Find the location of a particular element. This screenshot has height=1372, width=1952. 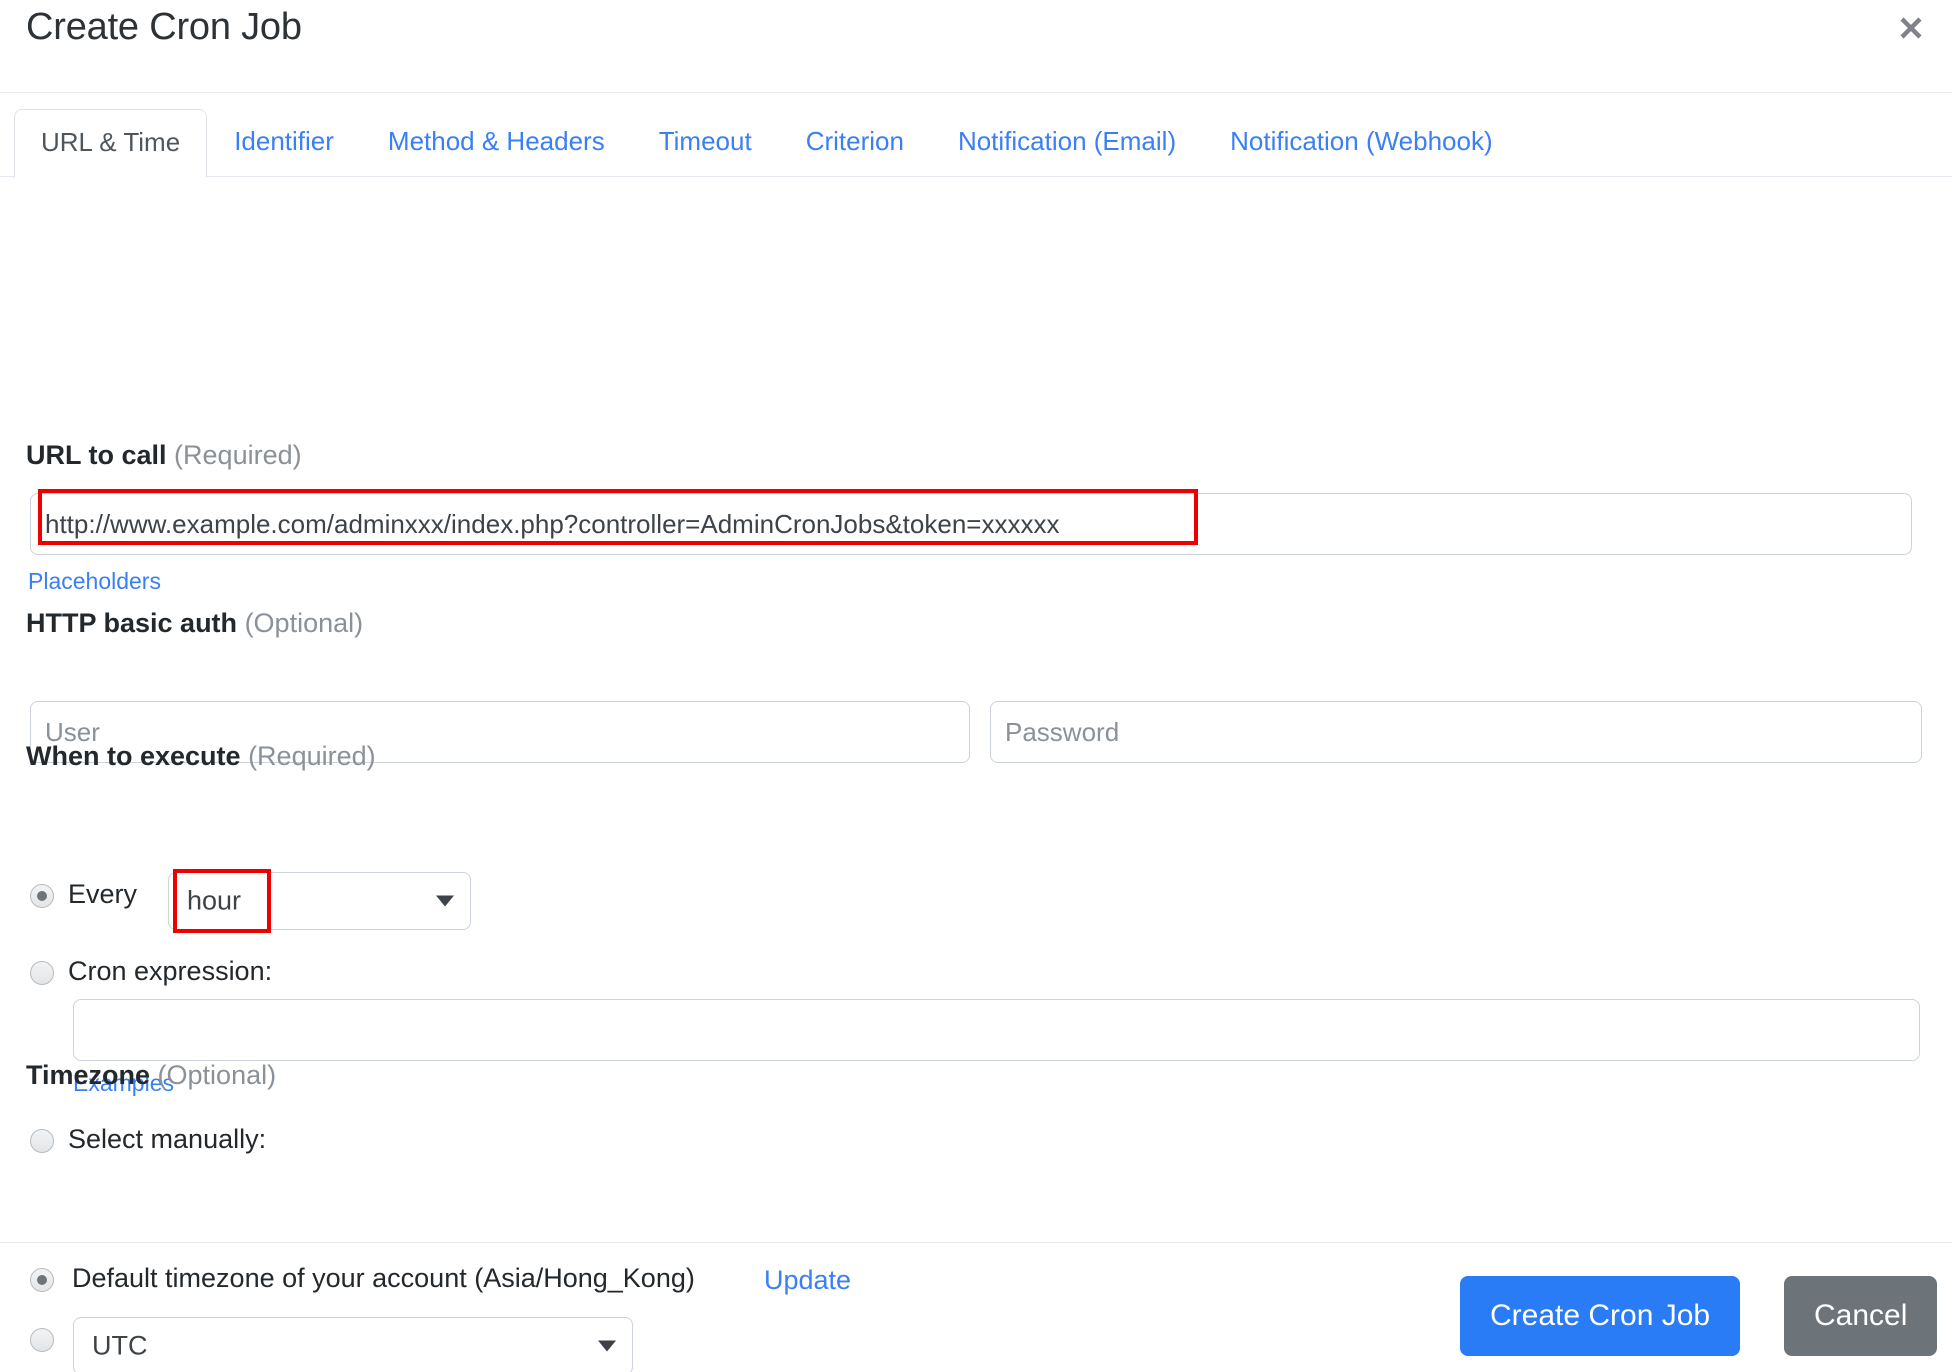

page-title: Create Cron Job is located at coordinates (164, 27).